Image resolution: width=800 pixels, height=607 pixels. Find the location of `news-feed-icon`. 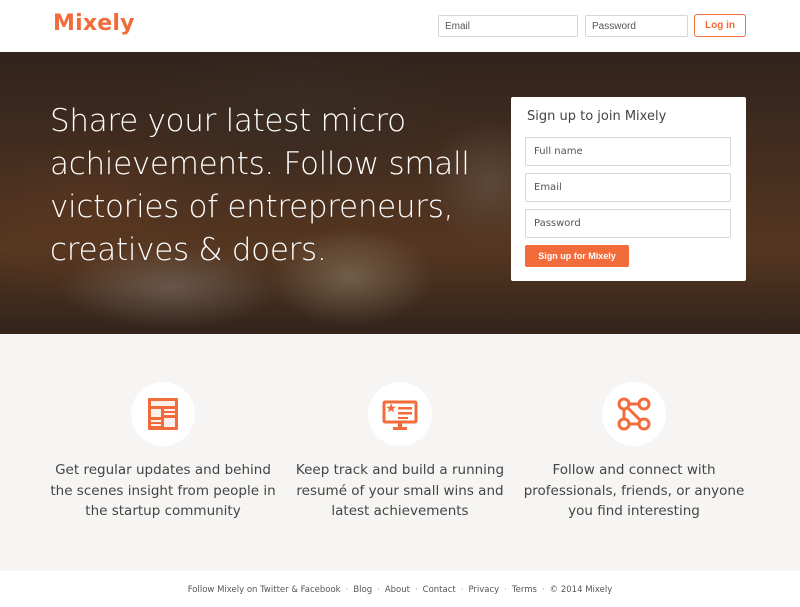

news-feed-icon is located at coordinates (163, 414).